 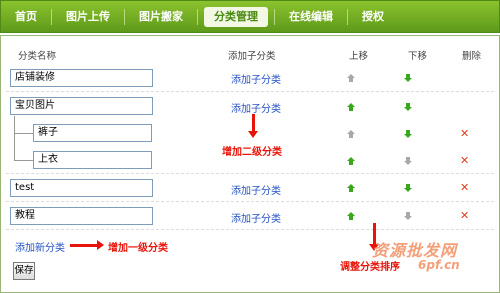 I want to click on nav-image-move: 图片搬家, so click(x=161, y=17).